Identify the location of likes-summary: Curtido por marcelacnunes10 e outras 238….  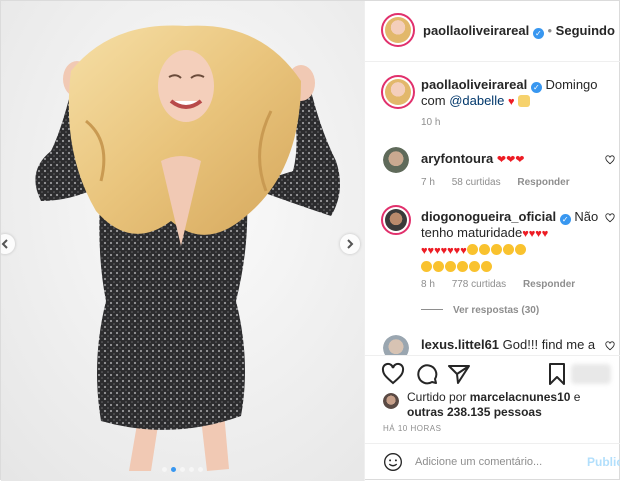
(493, 405).